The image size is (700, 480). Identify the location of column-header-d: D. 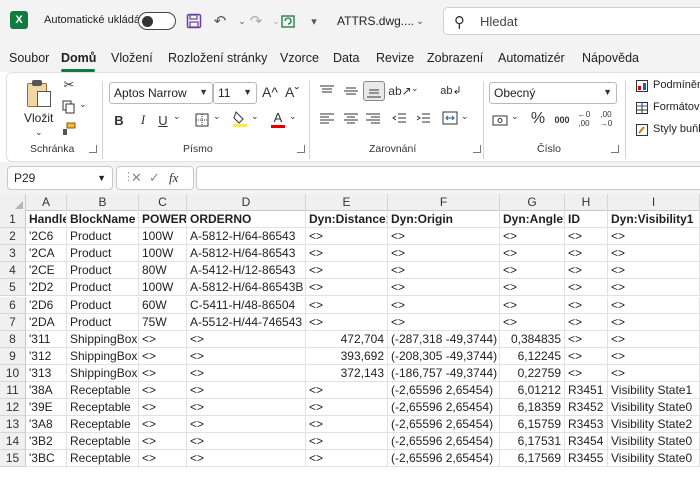
(246, 202).